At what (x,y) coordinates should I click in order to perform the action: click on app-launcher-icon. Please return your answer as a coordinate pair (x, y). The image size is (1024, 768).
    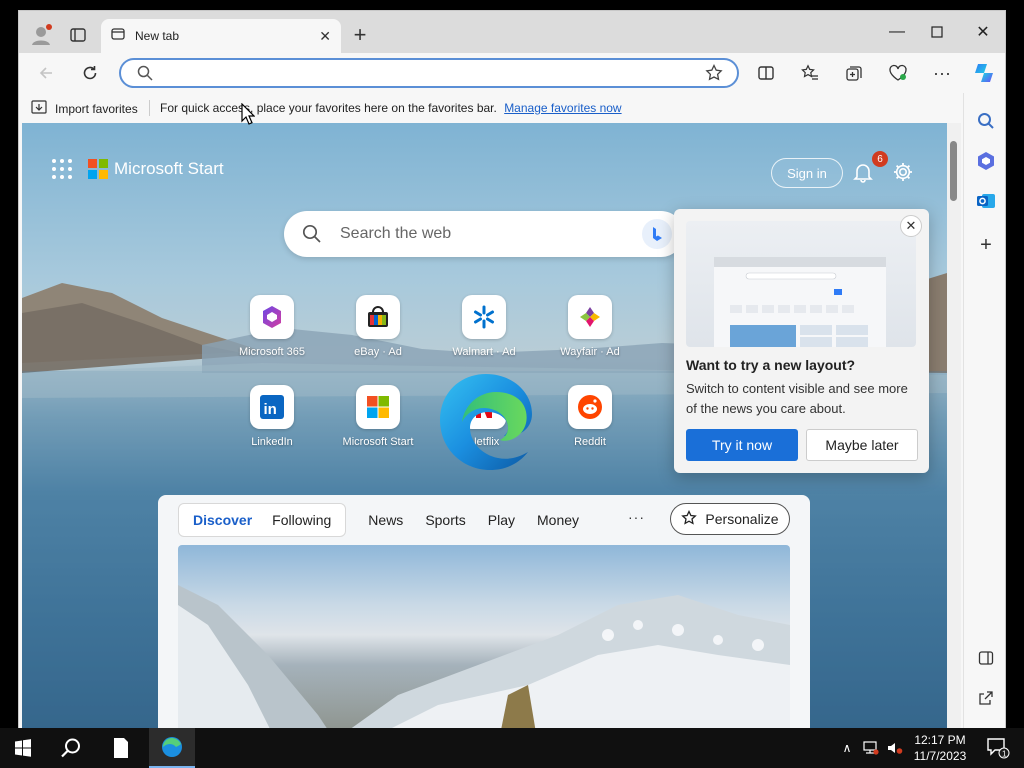
    Looking at the image, I should click on (62, 169).